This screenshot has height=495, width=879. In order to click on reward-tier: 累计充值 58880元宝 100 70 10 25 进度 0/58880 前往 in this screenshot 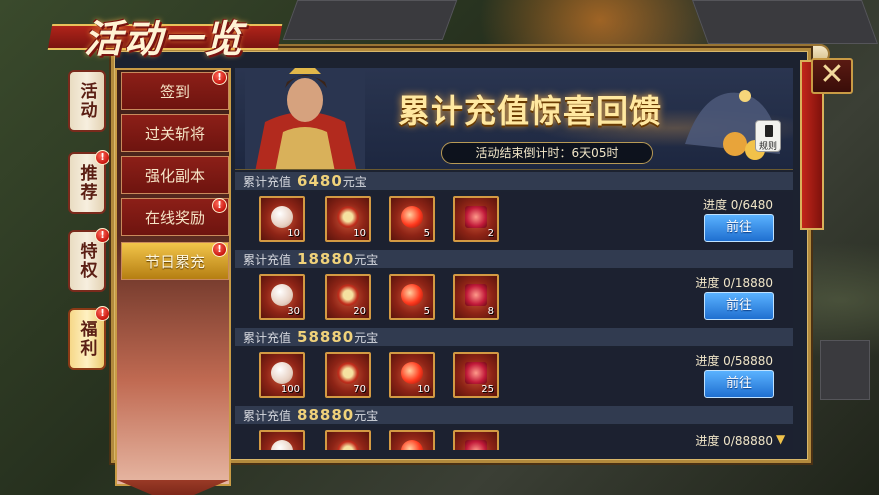, I will do `click(514, 367)`.